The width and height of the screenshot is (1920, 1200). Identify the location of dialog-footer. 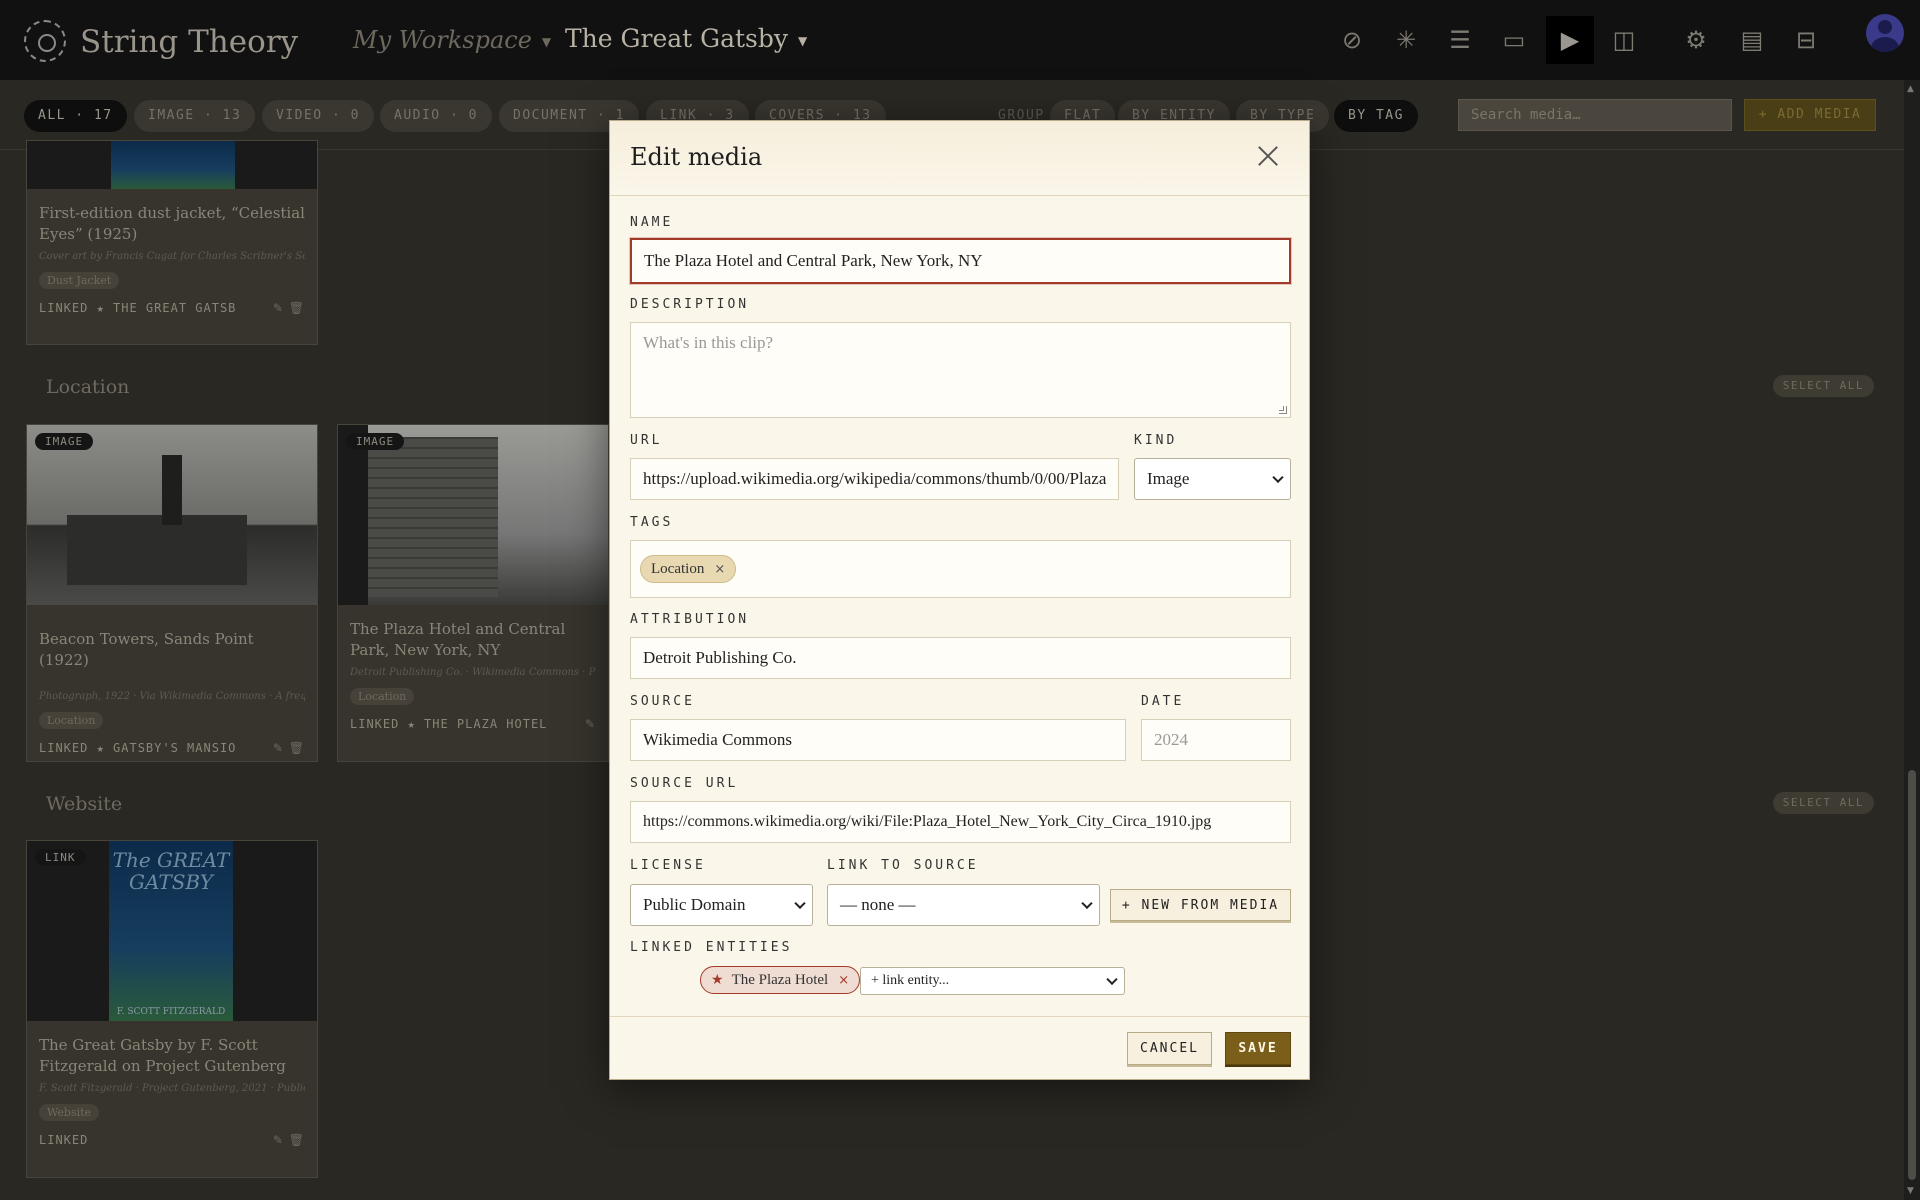
(959, 1016).